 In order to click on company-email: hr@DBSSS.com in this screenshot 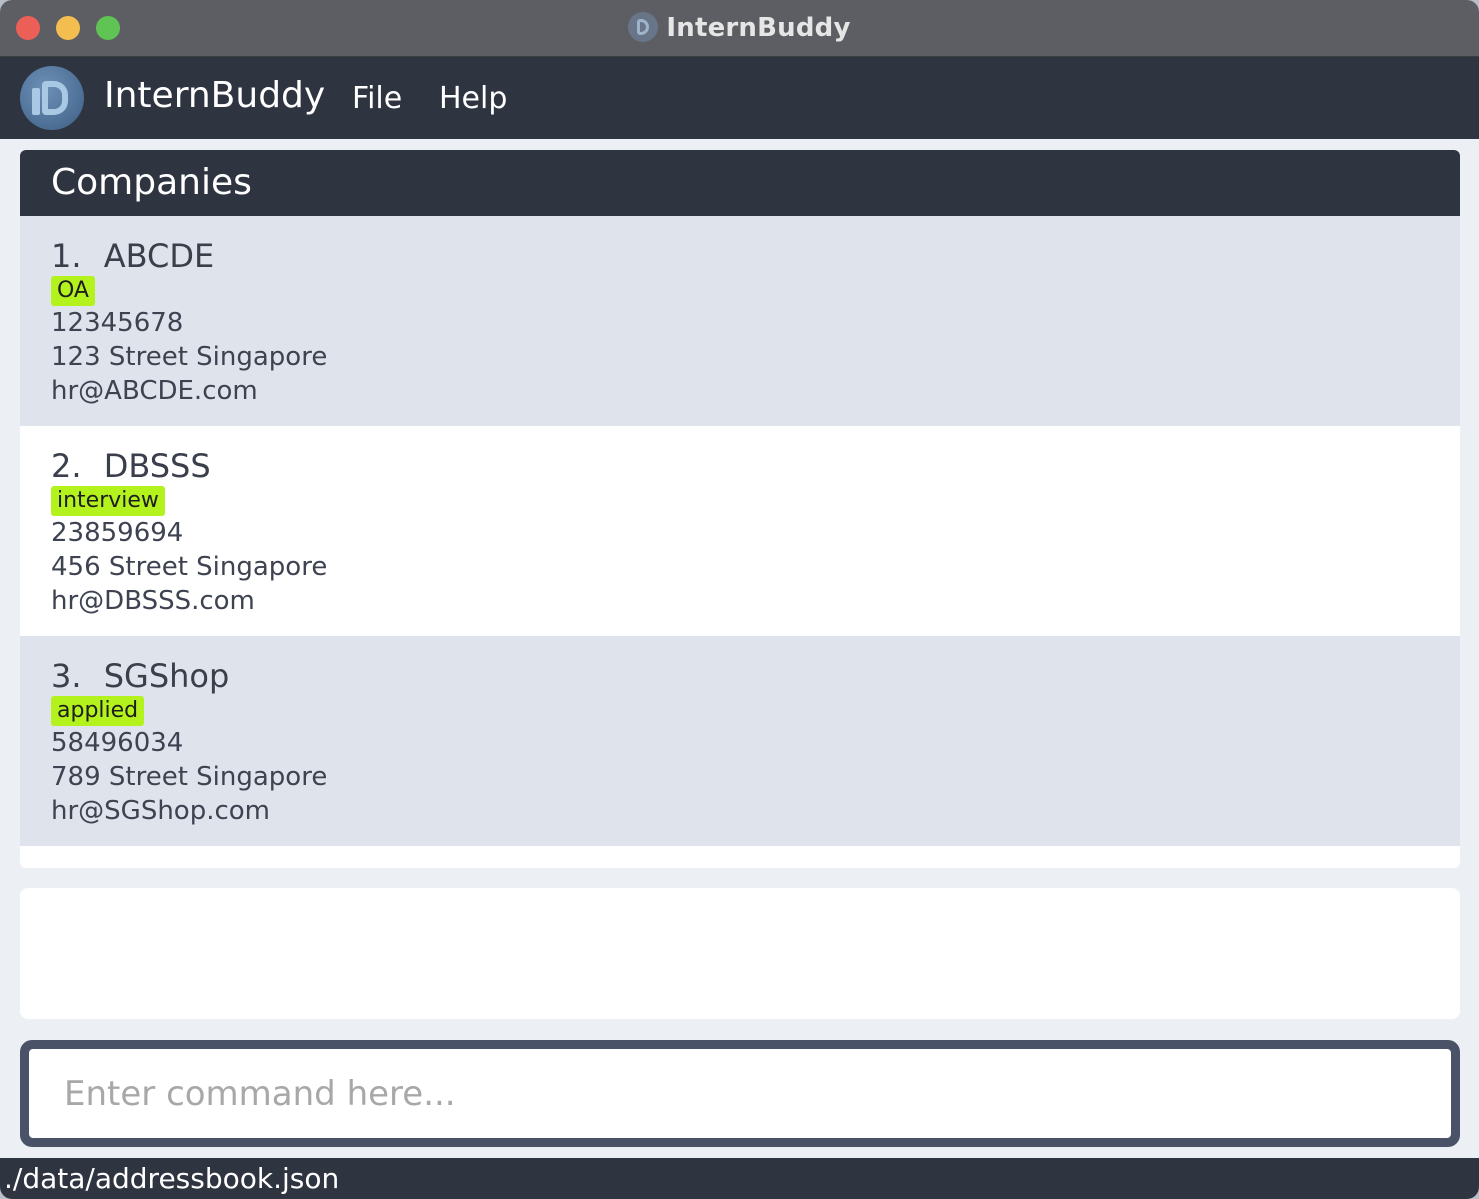, I will do `click(153, 601)`.